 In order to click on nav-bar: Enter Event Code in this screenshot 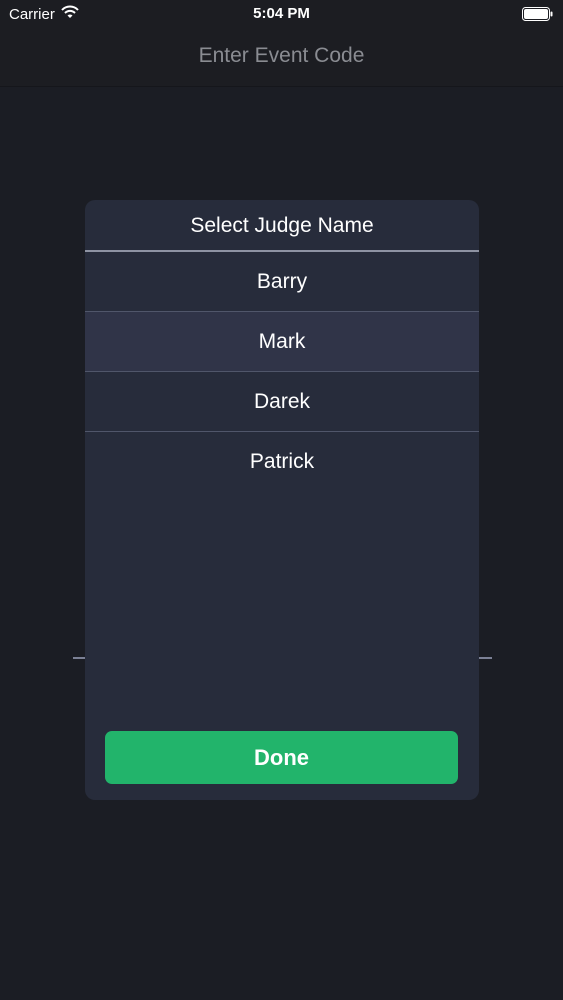, I will do `click(281, 57)`.